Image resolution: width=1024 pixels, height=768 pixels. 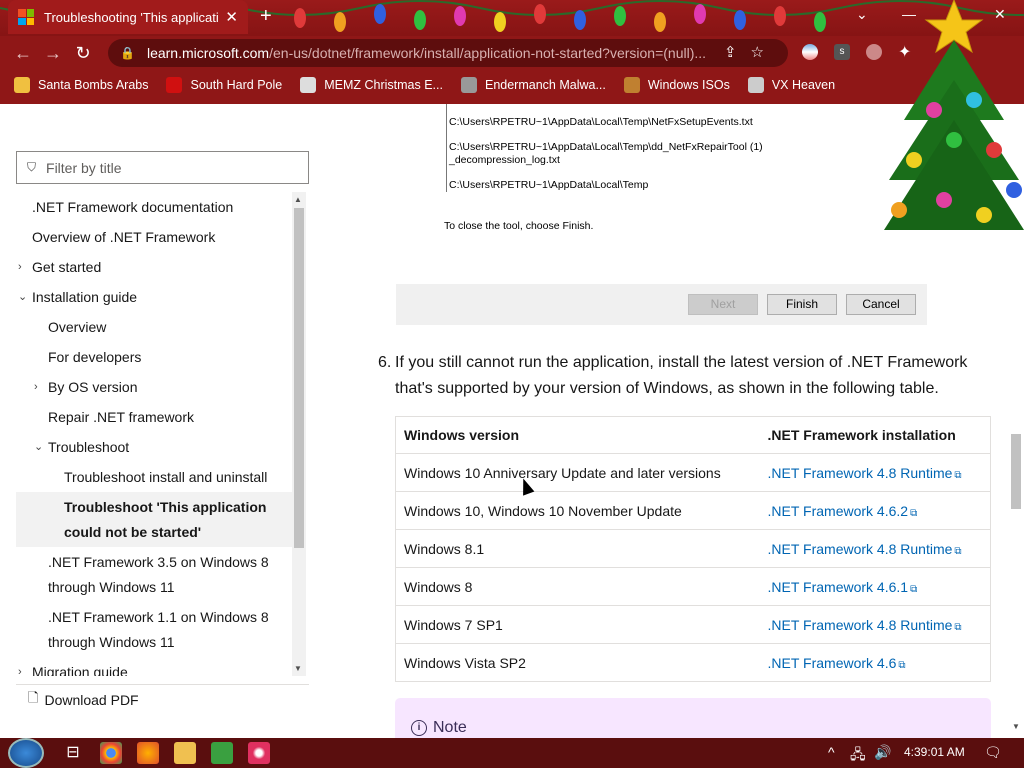 I want to click on microsoft-logo-icon, so click(x=26, y=17).